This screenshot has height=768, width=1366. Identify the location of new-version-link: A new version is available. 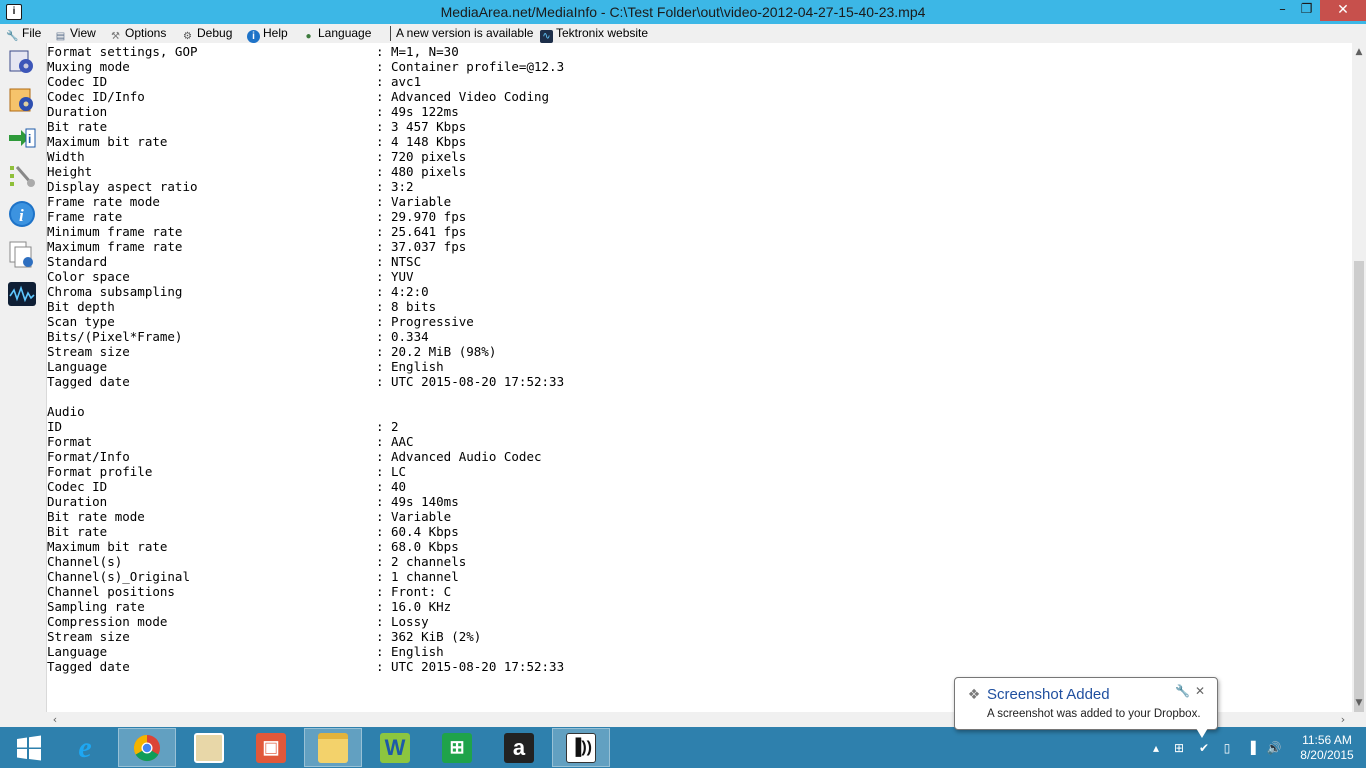
(464, 33).